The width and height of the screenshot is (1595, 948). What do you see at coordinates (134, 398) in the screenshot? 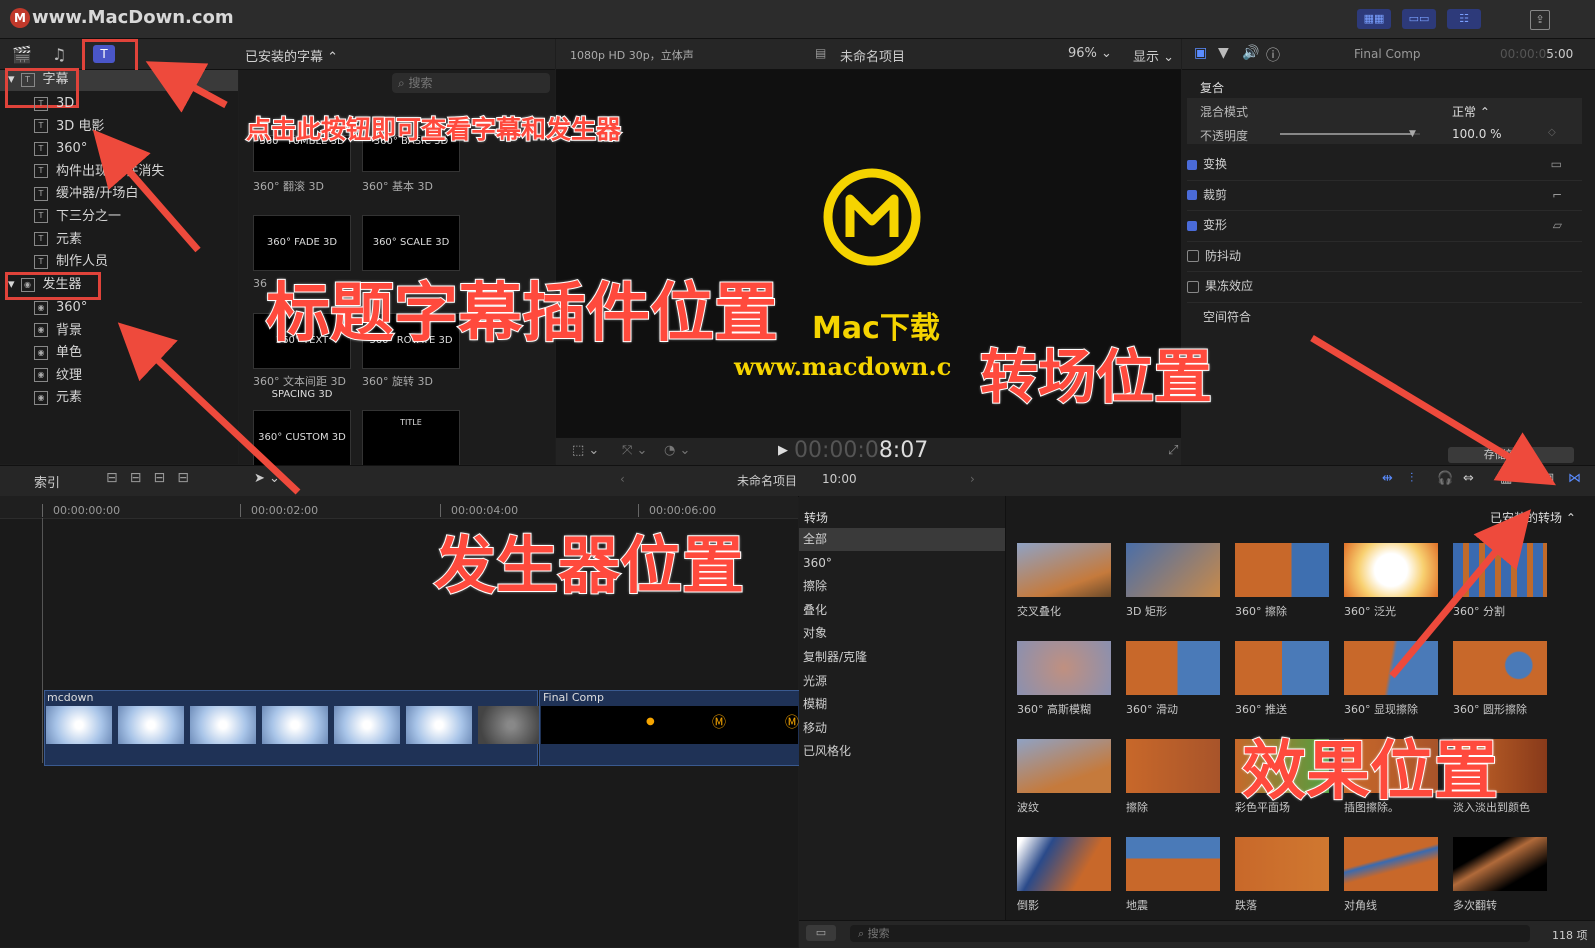
I see `sidebar-item-generator: ◉ 元素` at bounding box center [134, 398].